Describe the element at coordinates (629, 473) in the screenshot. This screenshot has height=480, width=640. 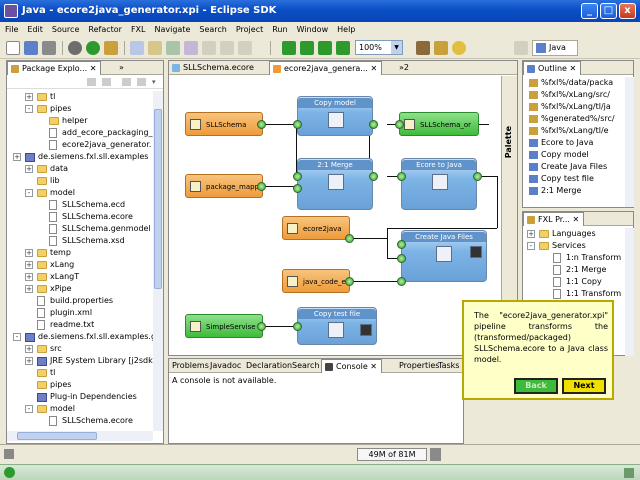
I see `fullscreen-icon` at that location.